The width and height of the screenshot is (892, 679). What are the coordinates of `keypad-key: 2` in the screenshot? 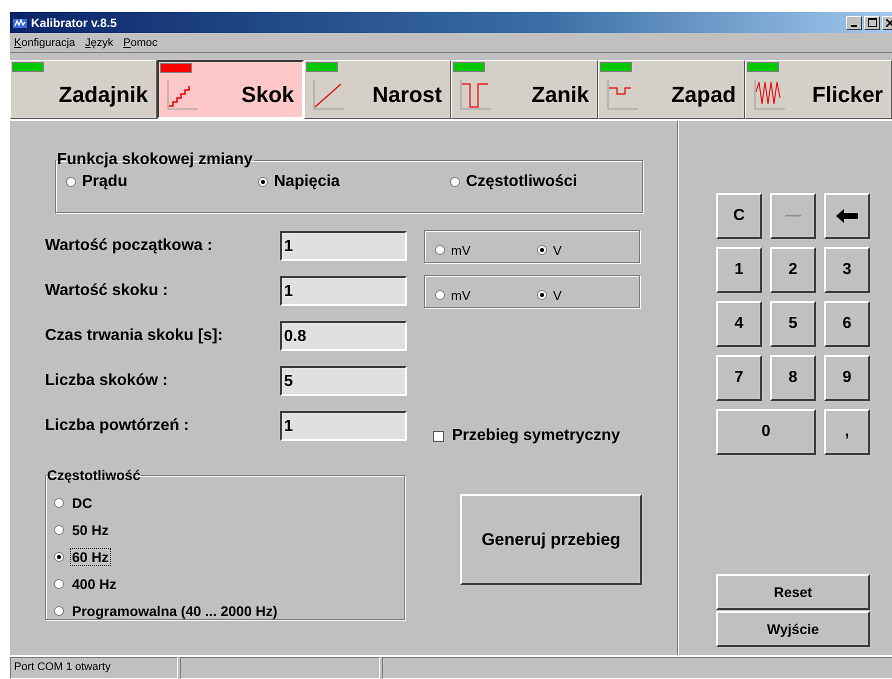 It's located at (793, 270).